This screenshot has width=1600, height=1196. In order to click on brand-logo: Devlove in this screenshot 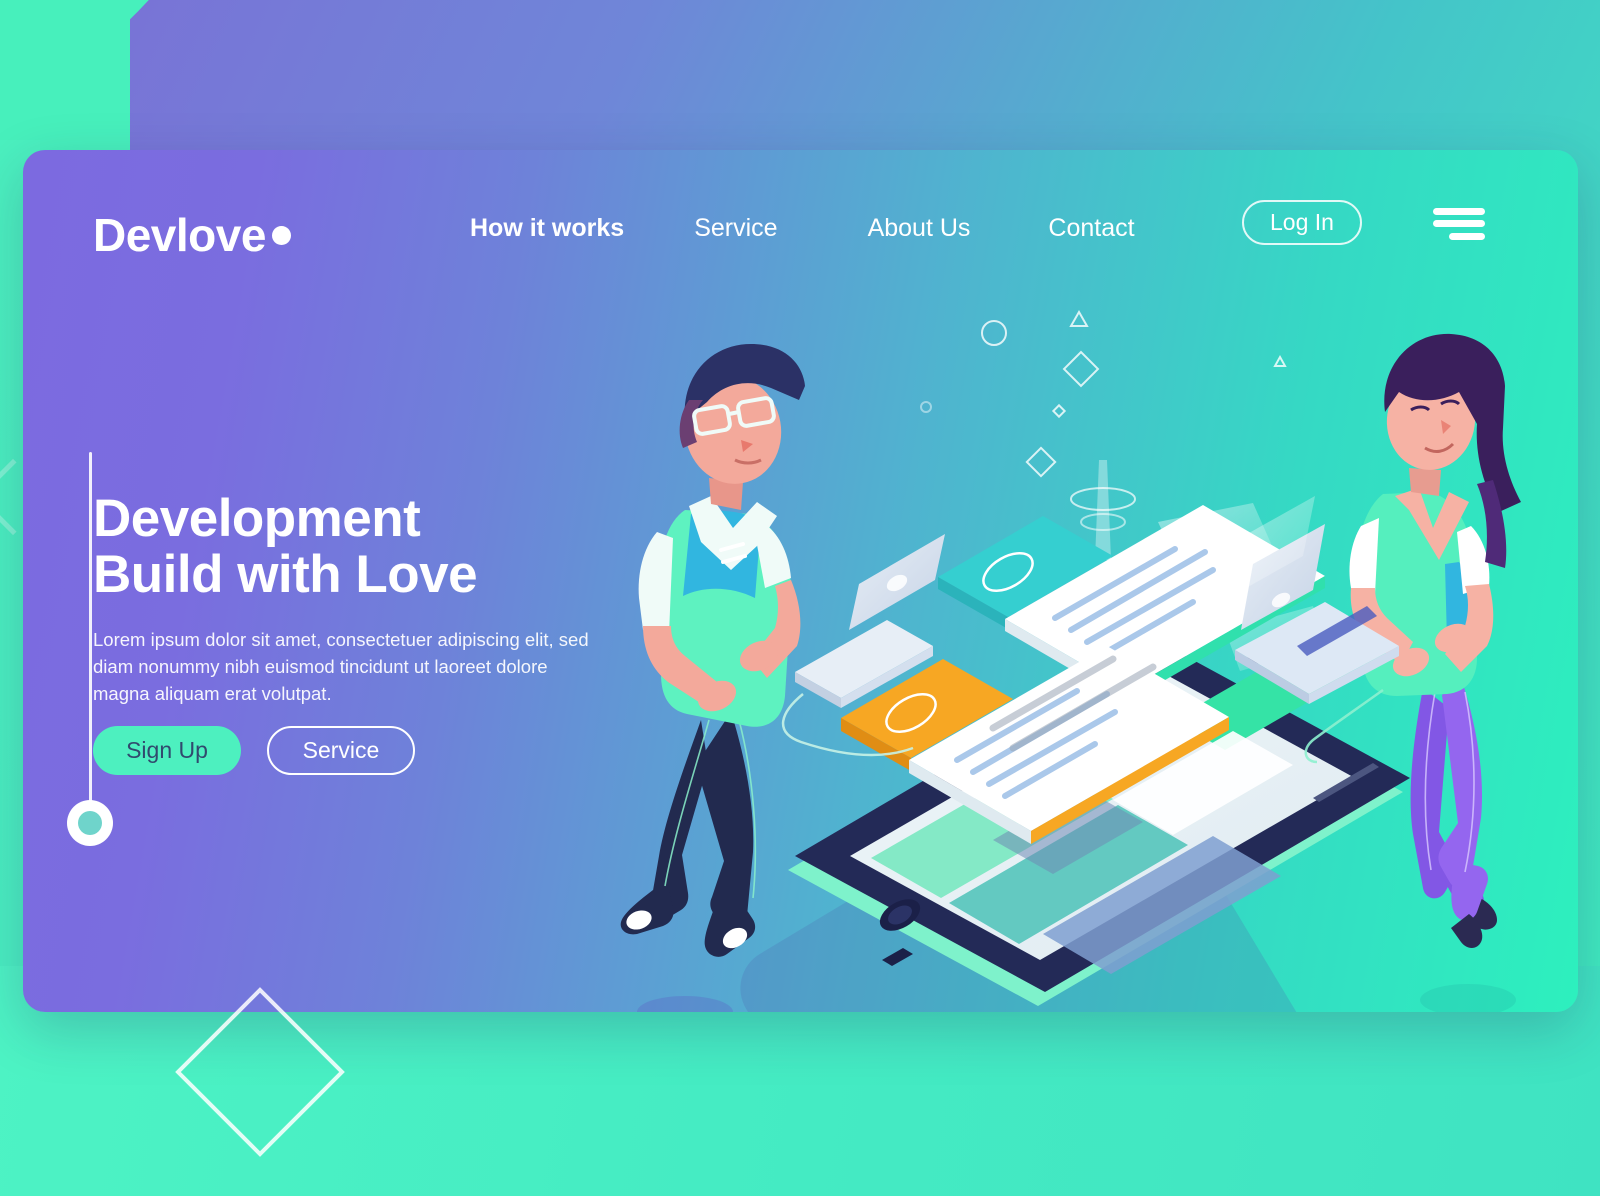, I will do `click(179, 235)`.